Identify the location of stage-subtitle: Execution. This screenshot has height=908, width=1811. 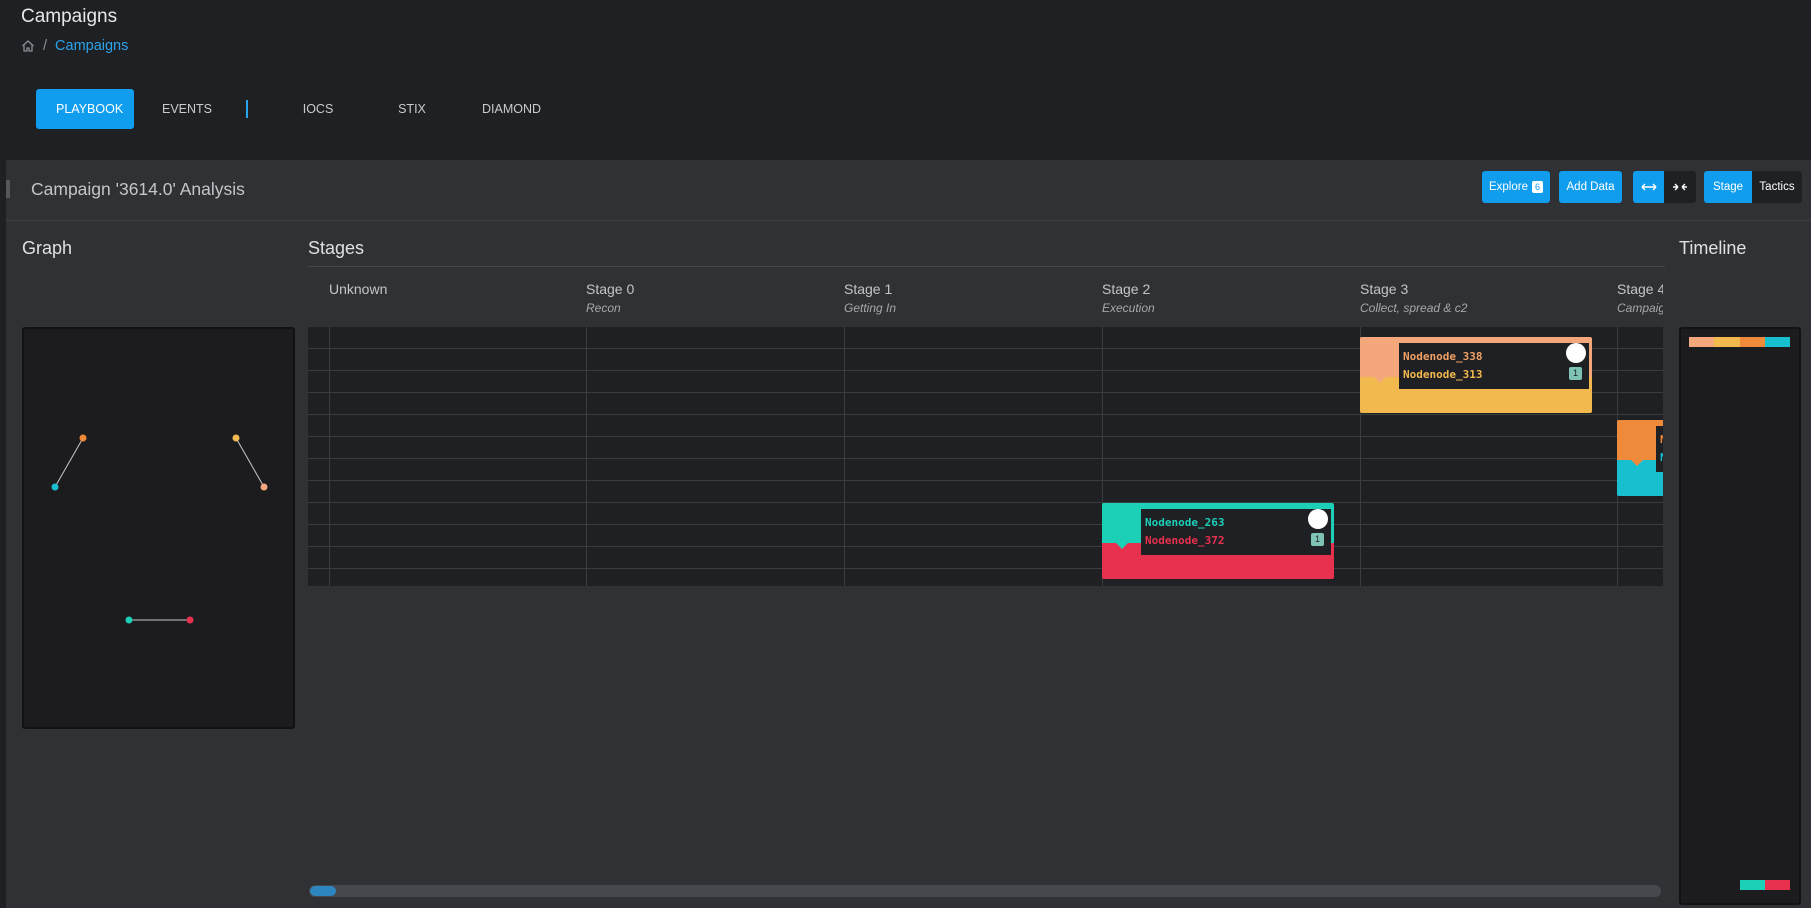
(1128, 308).